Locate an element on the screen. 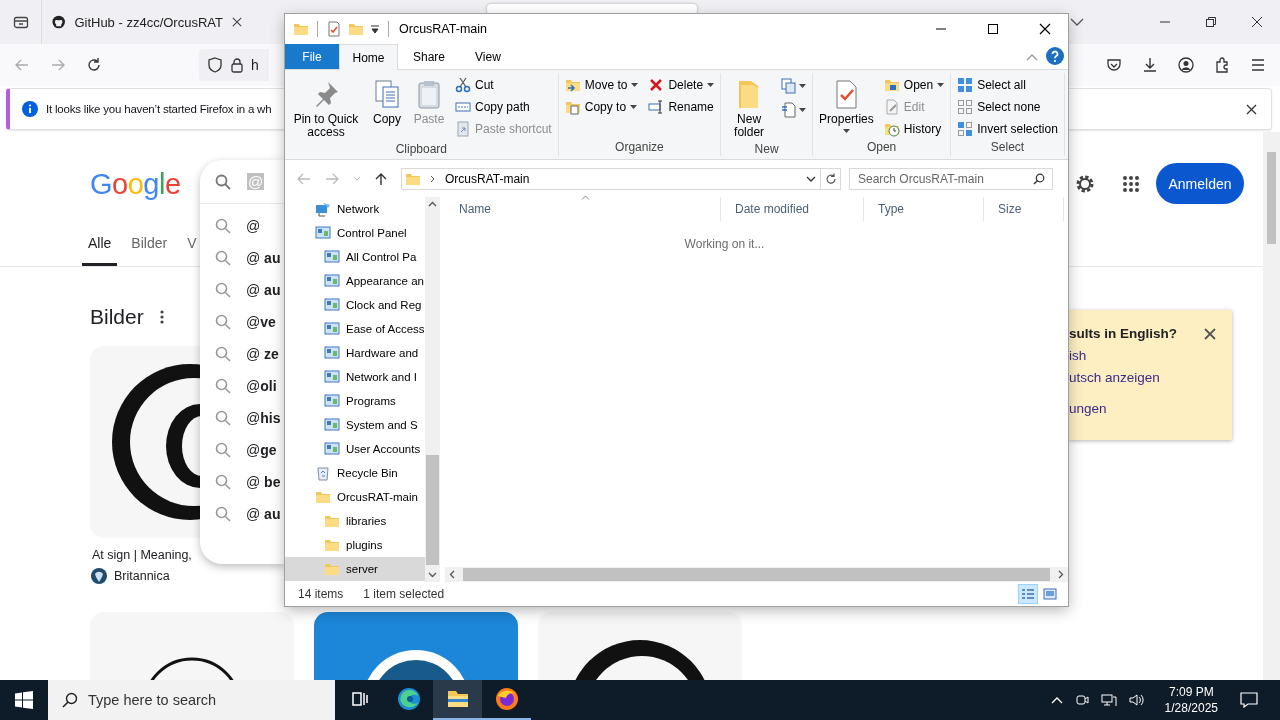 This screenshot has height=720, width=1280. nav-item: server is located at coordinates (355, 569).